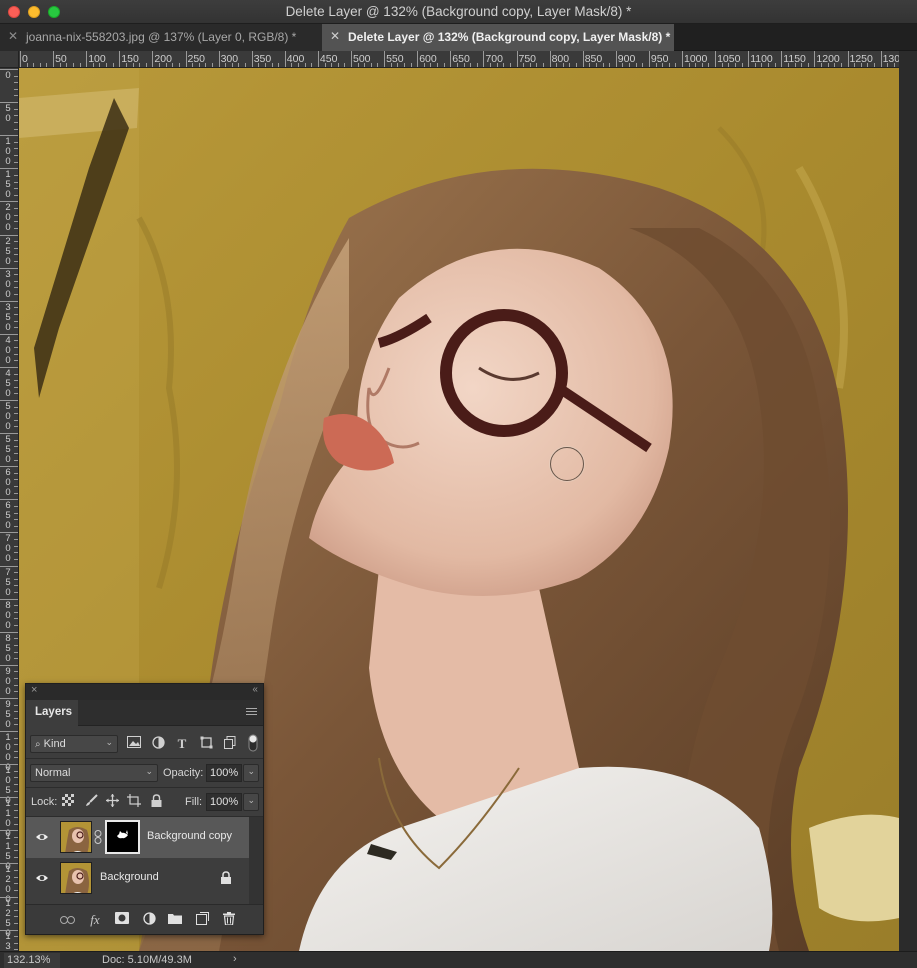 This screenshot has height=968, width=917. Describe the element at coordinates (134, 802) in the screenshot. I see `lock-artboard-icon` at that location.